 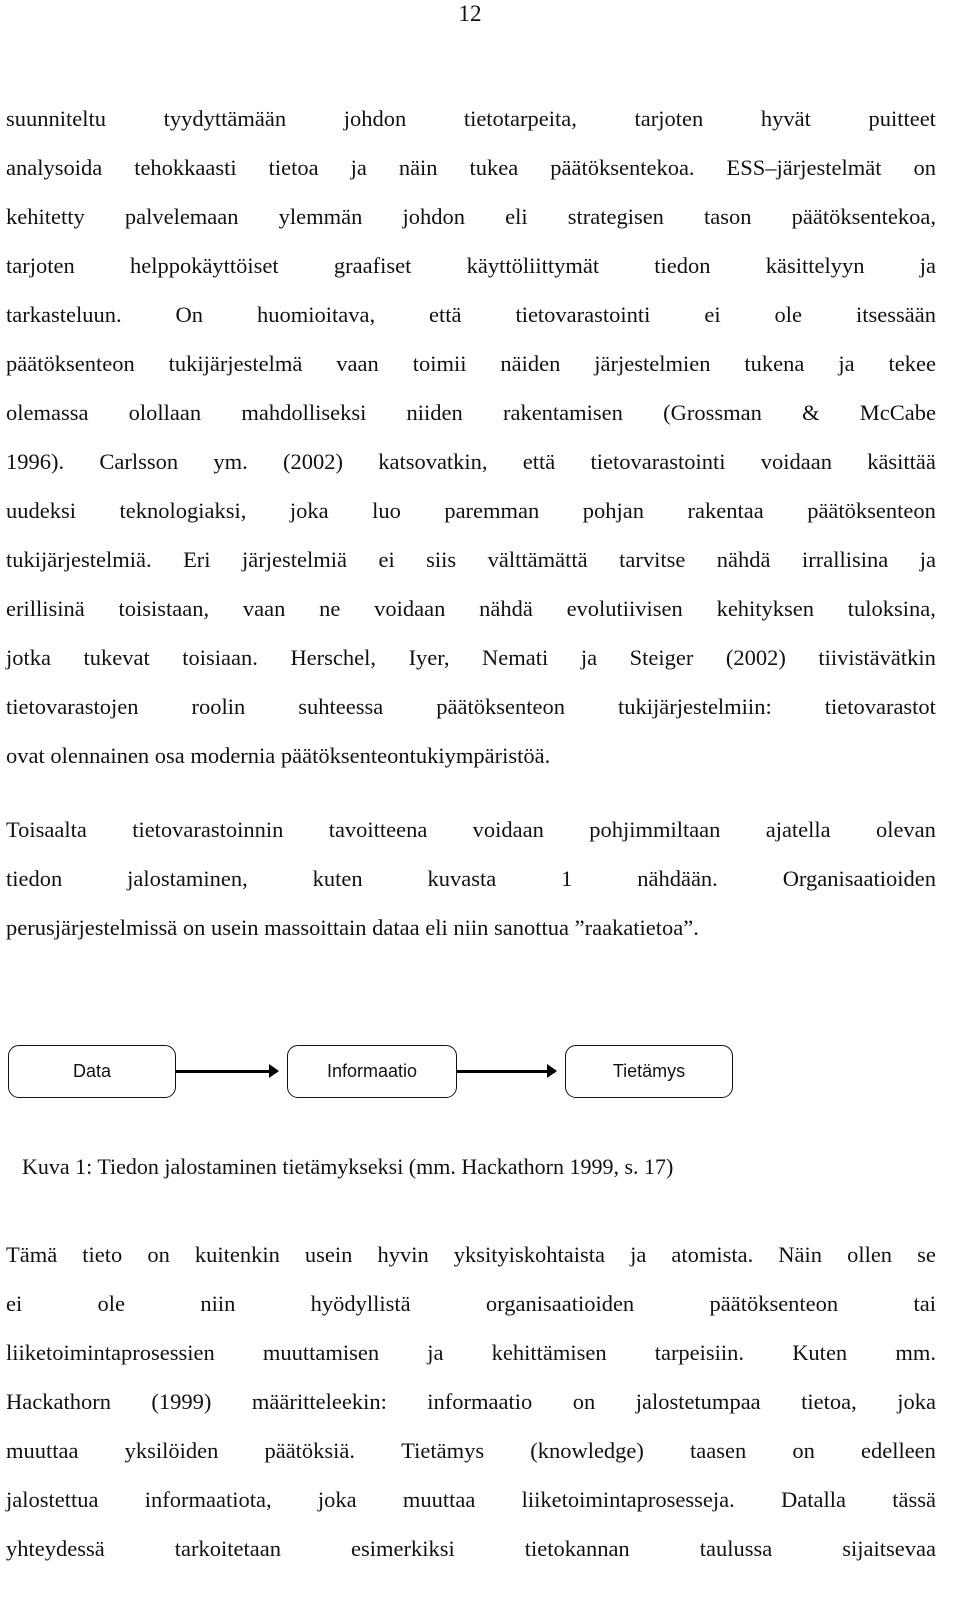 I want to click on diagram-node-informaatio: Informaatio, so click(x=372, y=1071).